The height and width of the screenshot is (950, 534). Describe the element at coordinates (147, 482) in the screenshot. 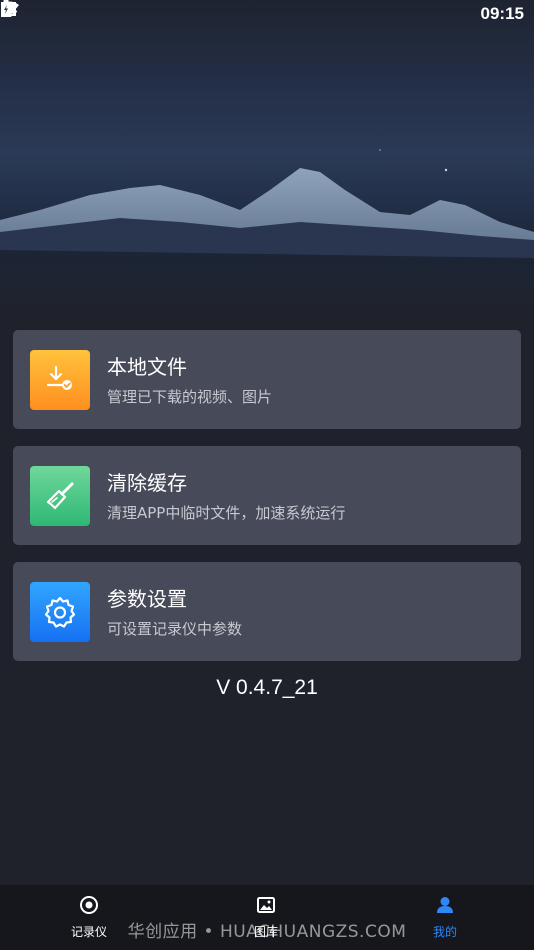

I see `card-title: 清除缓存` at that location.